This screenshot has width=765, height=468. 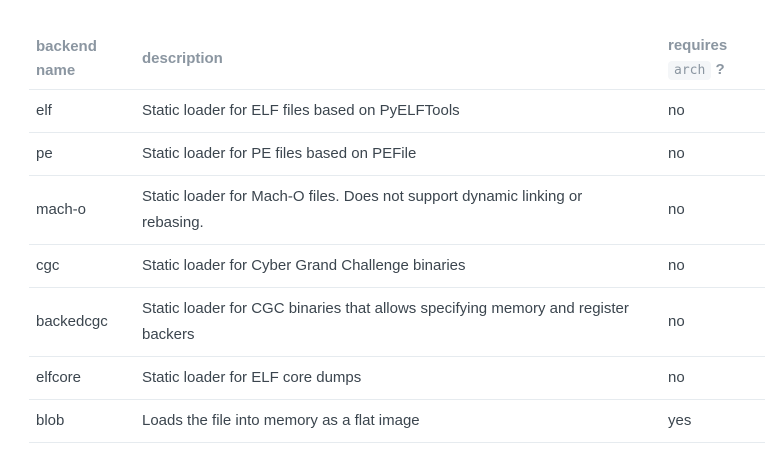 I want to click on header-description: description, so click(x=398, y=59).